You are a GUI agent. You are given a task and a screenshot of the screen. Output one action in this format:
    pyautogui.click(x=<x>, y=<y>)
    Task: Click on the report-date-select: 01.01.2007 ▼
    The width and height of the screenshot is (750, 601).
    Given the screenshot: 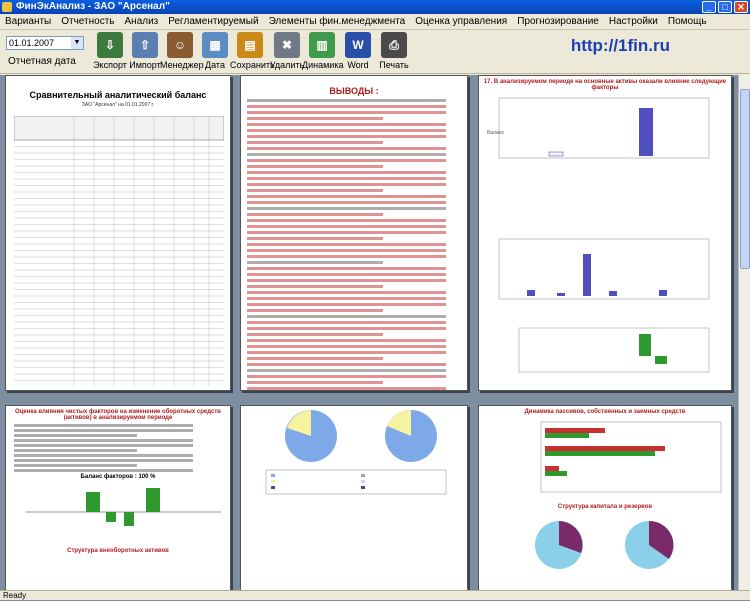 What is the action you would take?
    pyautogui.click(x=45, y=43)
    